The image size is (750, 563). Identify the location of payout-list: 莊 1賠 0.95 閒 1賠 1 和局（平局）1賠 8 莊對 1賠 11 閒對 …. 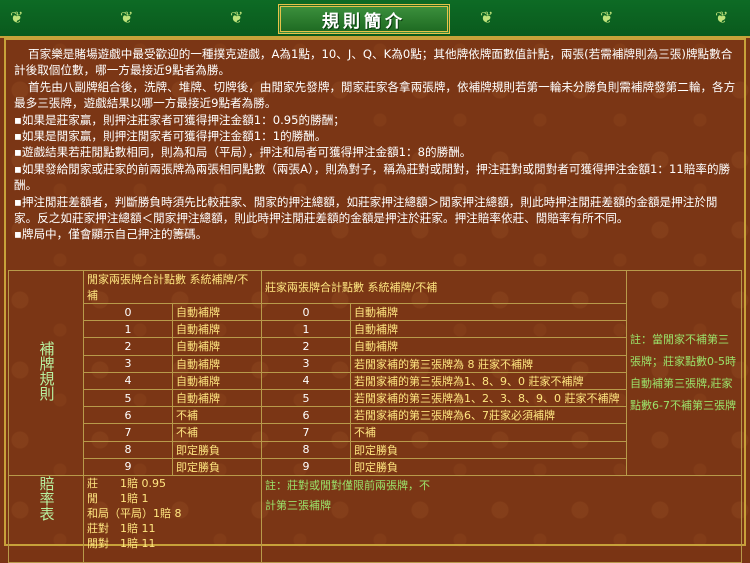
(172, 518).